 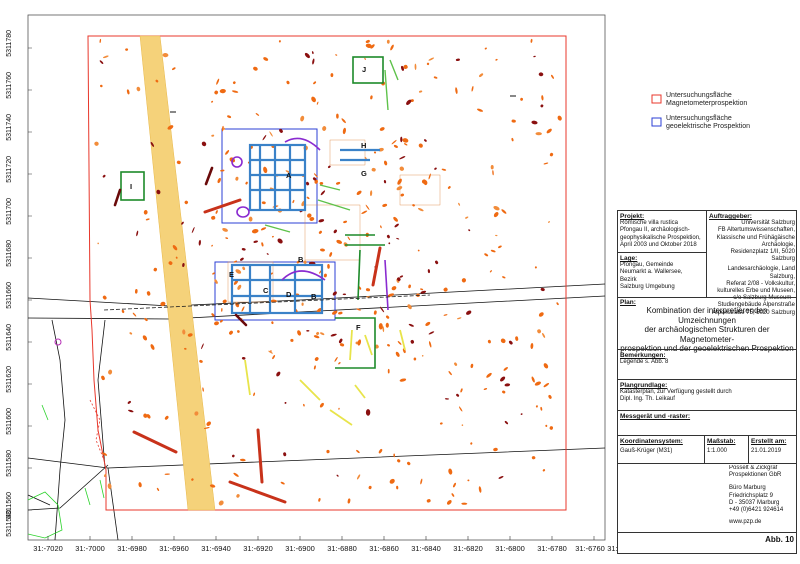 What do you see at coordinates (9, 523) in the screenshot?
I see `y-tick: 5311540` at bounding box center [9, 523].